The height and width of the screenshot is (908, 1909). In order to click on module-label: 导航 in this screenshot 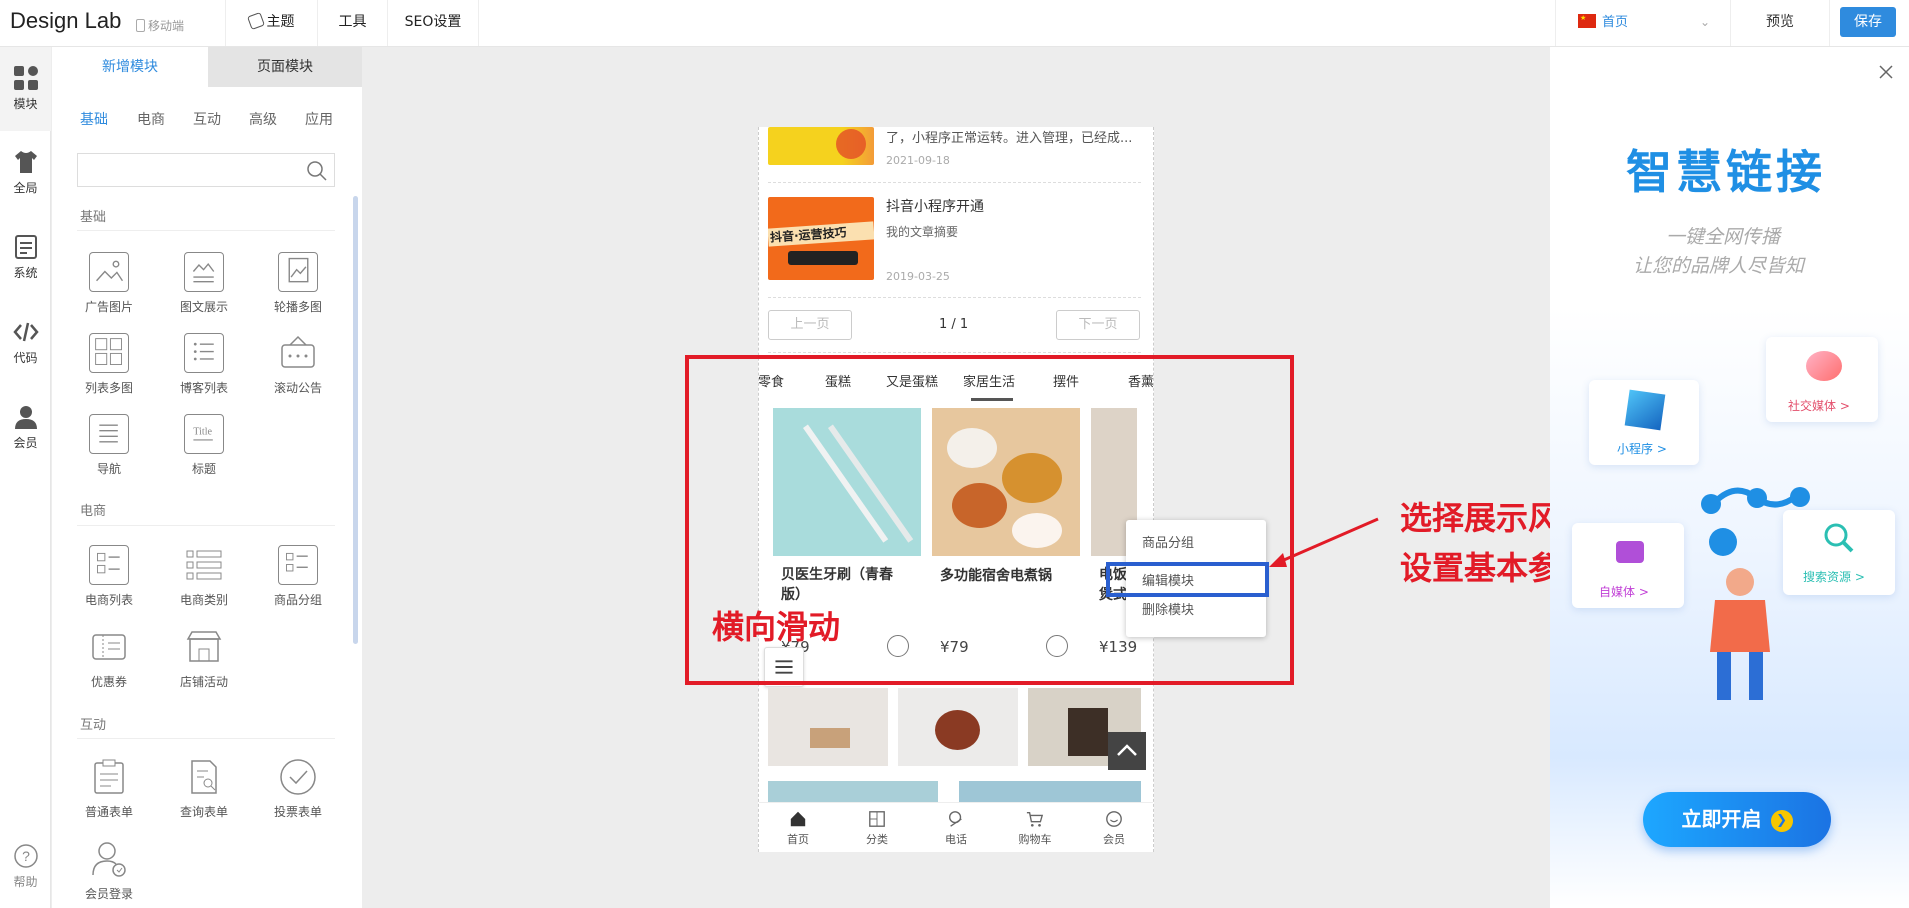, I will do `click(108, 469)`.